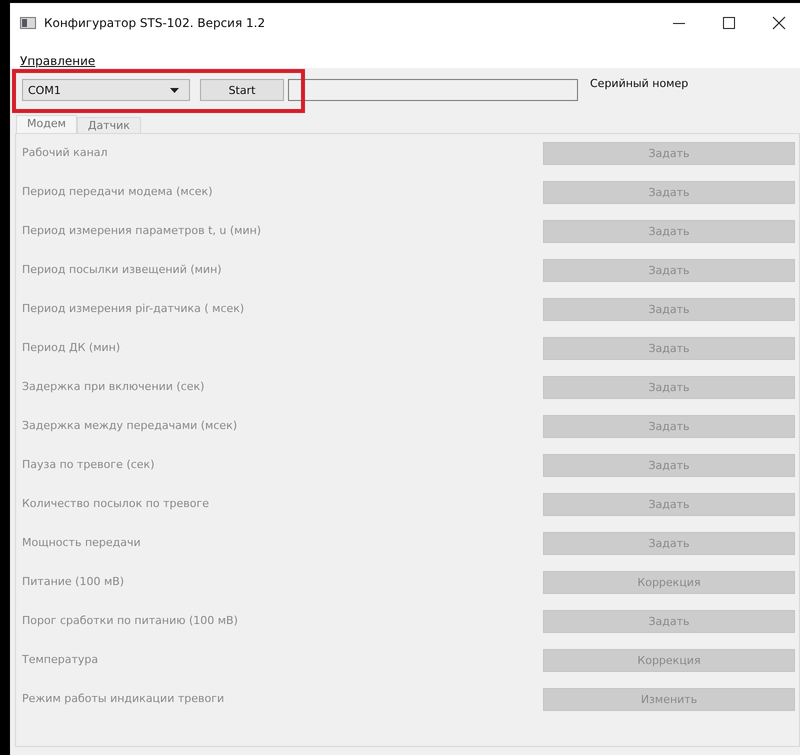 Image resolution: width=800 pixels, height=755 pixels. I want to click on setting-label: Мощность передачи, so click(81, 542).